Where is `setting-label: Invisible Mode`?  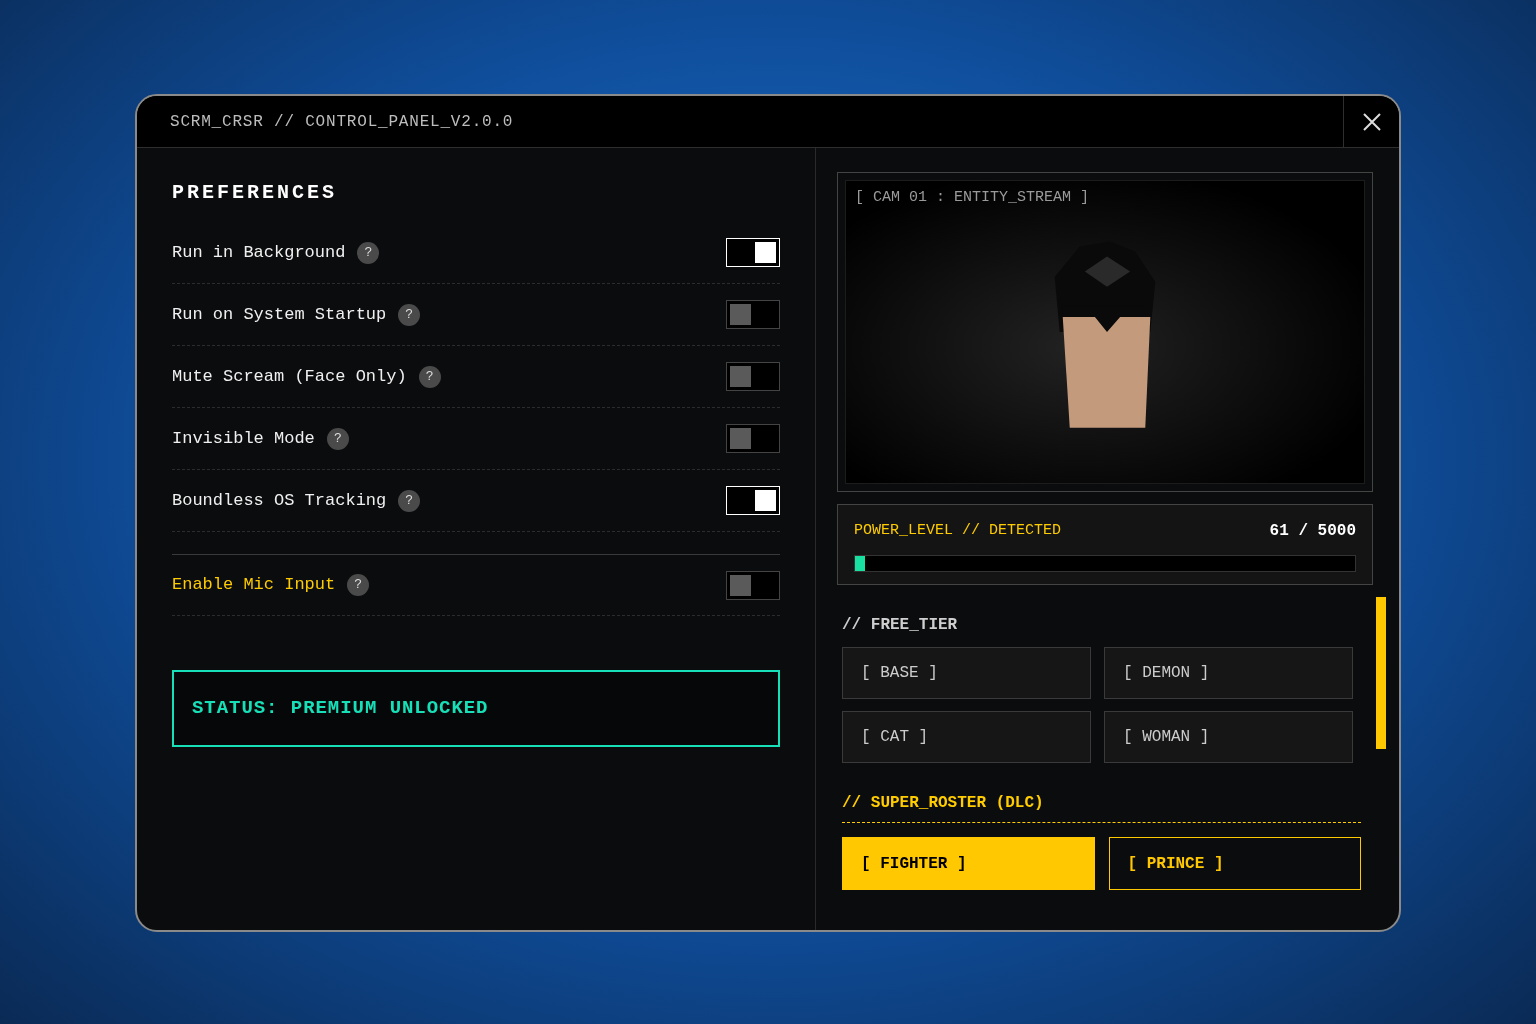
setting-label: Invisible Mode is located at coordinates (243, 438).